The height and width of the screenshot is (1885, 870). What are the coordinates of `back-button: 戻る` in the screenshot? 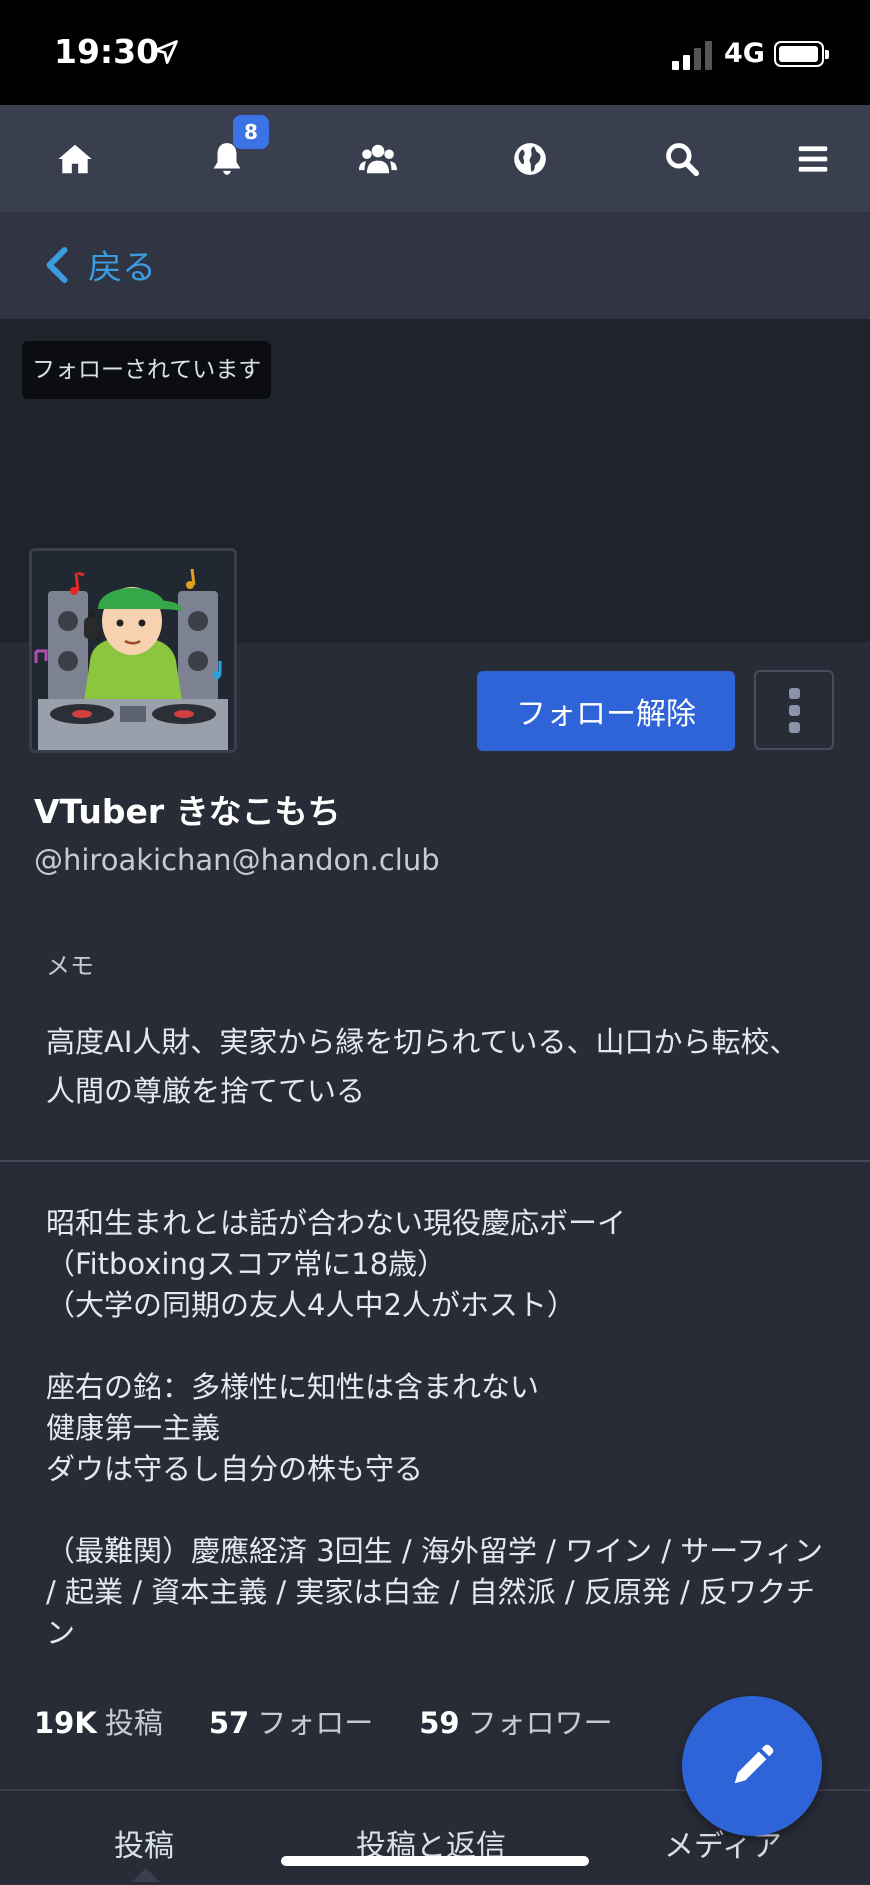 It's located at (100, 264).